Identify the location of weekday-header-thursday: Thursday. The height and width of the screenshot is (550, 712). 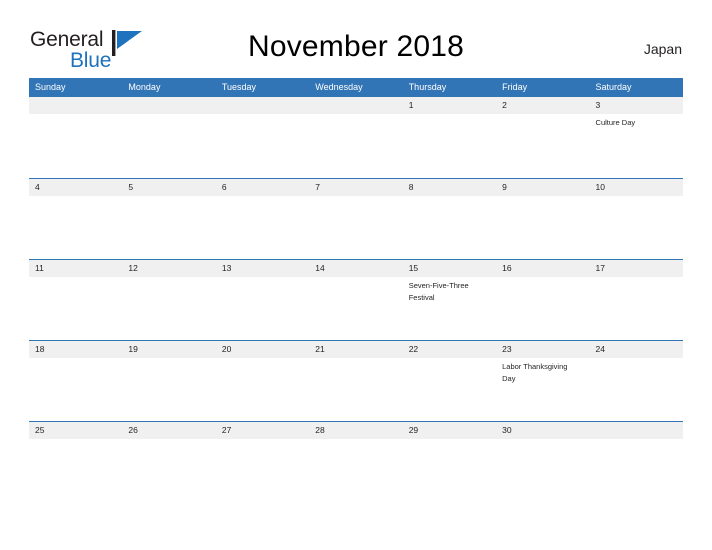
(427, 87).